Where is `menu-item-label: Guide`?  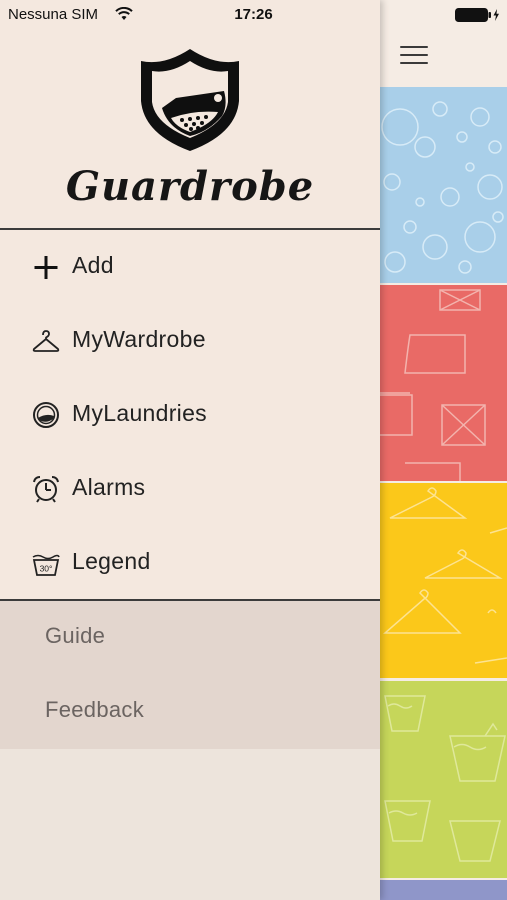 menu-item-label: Guide is located at coordinates (75, 635).